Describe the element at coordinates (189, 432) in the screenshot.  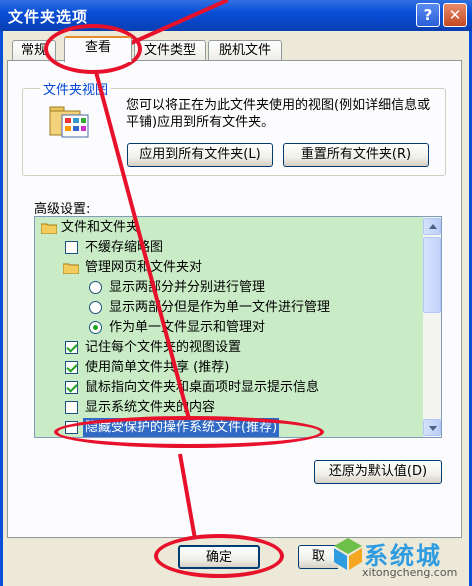
I see `annotation-circle-hidden-files` at that location.